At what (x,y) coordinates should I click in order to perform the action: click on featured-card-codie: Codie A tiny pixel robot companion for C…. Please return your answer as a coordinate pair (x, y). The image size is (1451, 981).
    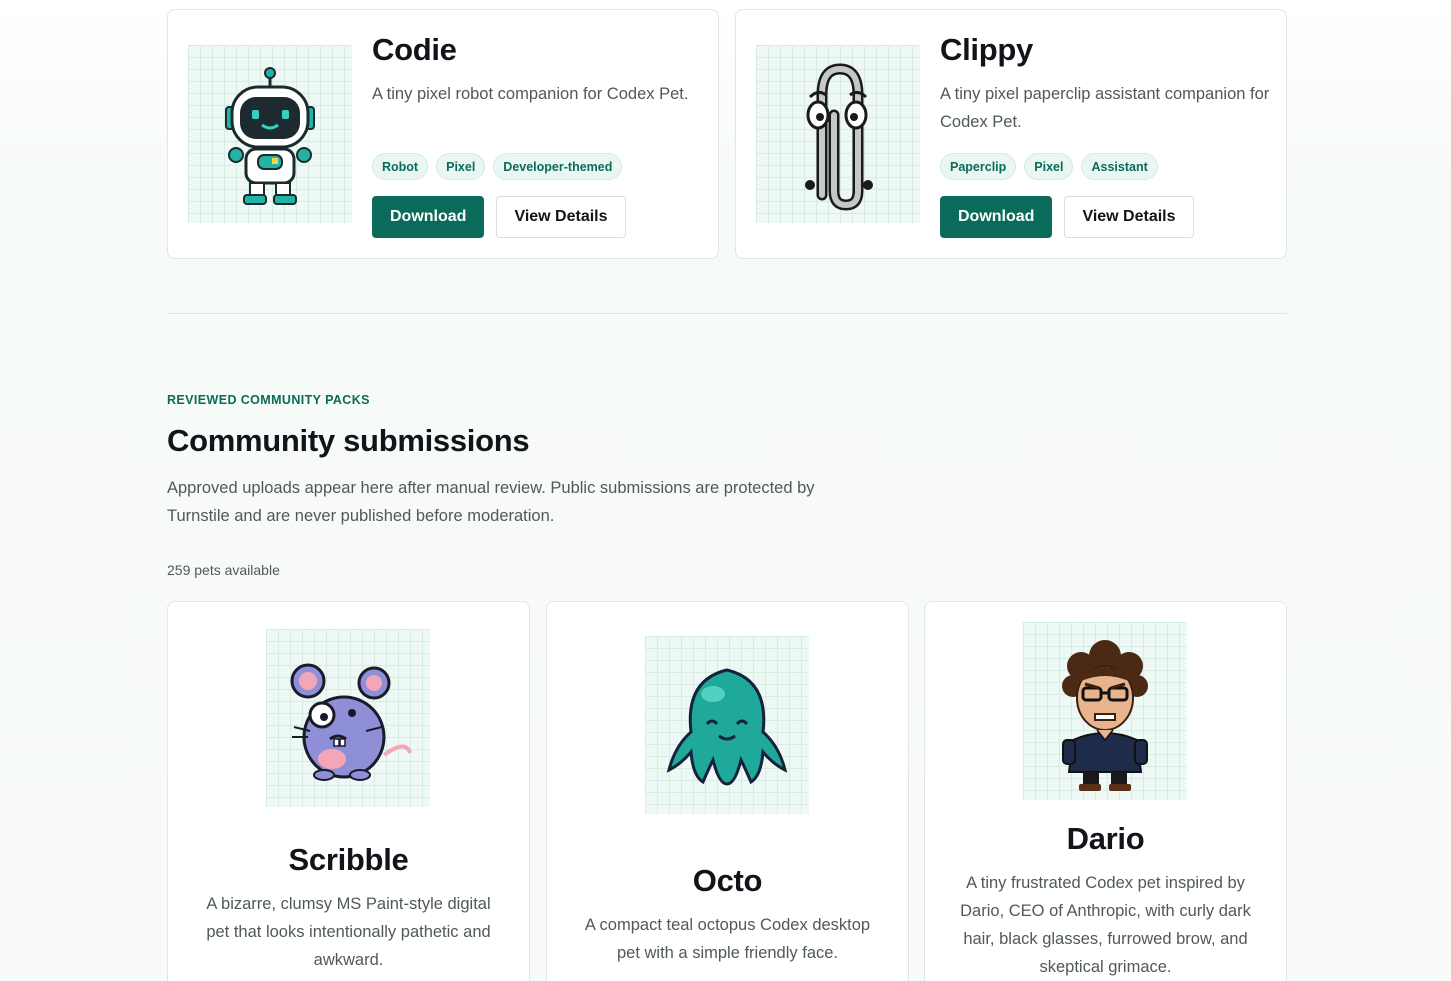
    Looking at the image, I should click on (443, 134).